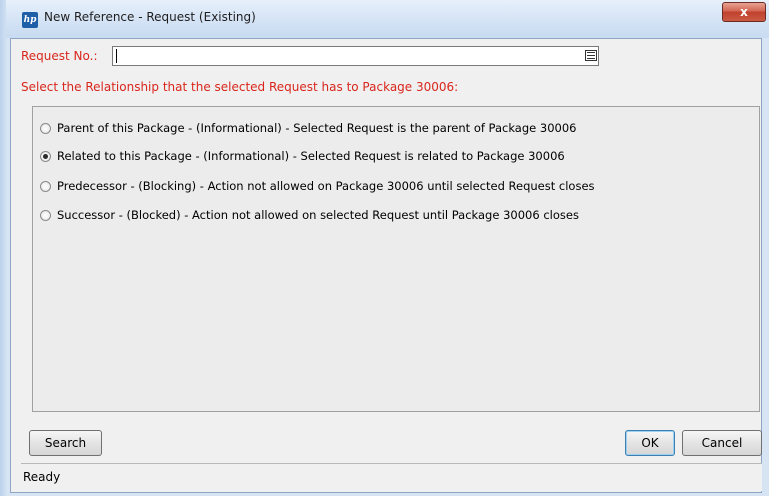 Image resolution: width=769 pixels, height=496 pixels. I want to click on search-button: Search, so click(65, 443).